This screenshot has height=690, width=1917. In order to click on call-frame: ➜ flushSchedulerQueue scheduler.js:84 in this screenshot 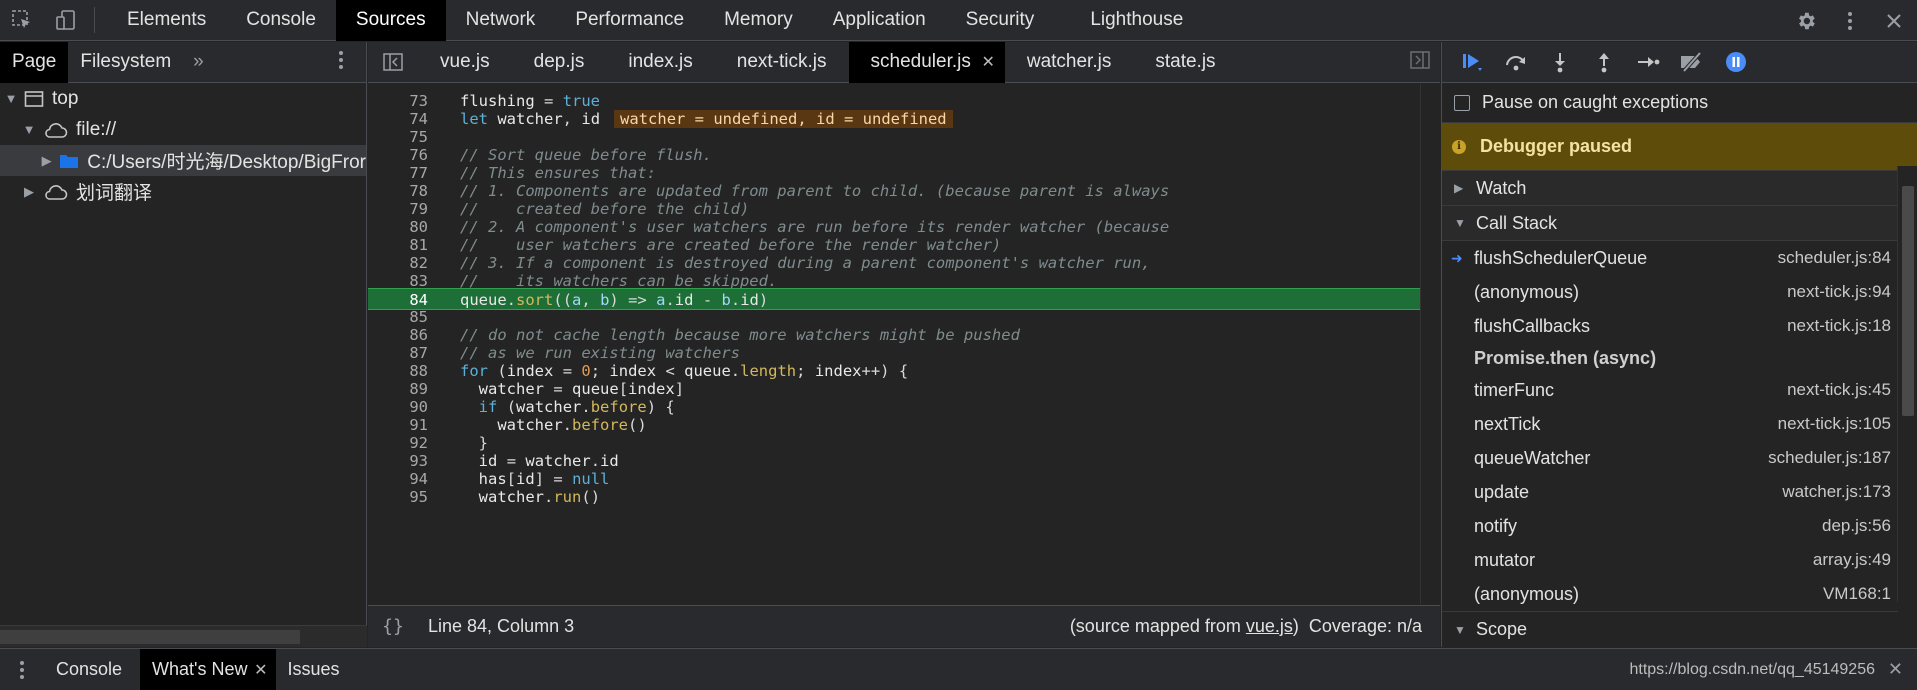, I will do `click(1679, 258)`.